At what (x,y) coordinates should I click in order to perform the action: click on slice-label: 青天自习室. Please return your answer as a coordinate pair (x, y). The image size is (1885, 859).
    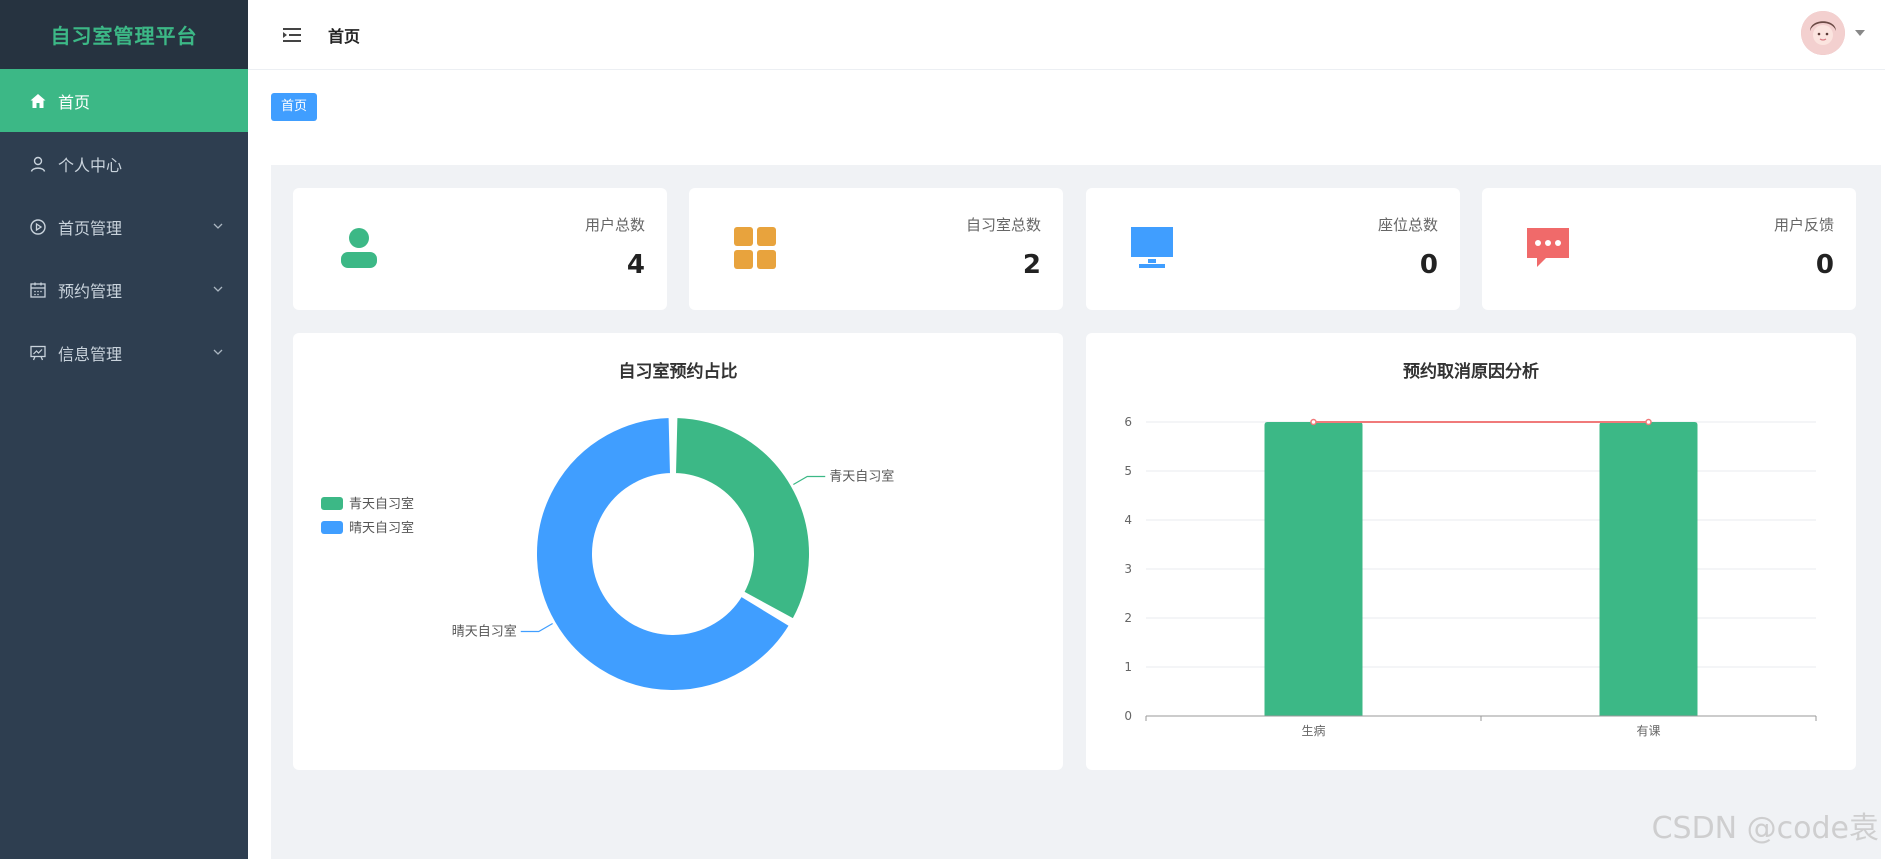
    Looking at the image, I should click on (861, 477).